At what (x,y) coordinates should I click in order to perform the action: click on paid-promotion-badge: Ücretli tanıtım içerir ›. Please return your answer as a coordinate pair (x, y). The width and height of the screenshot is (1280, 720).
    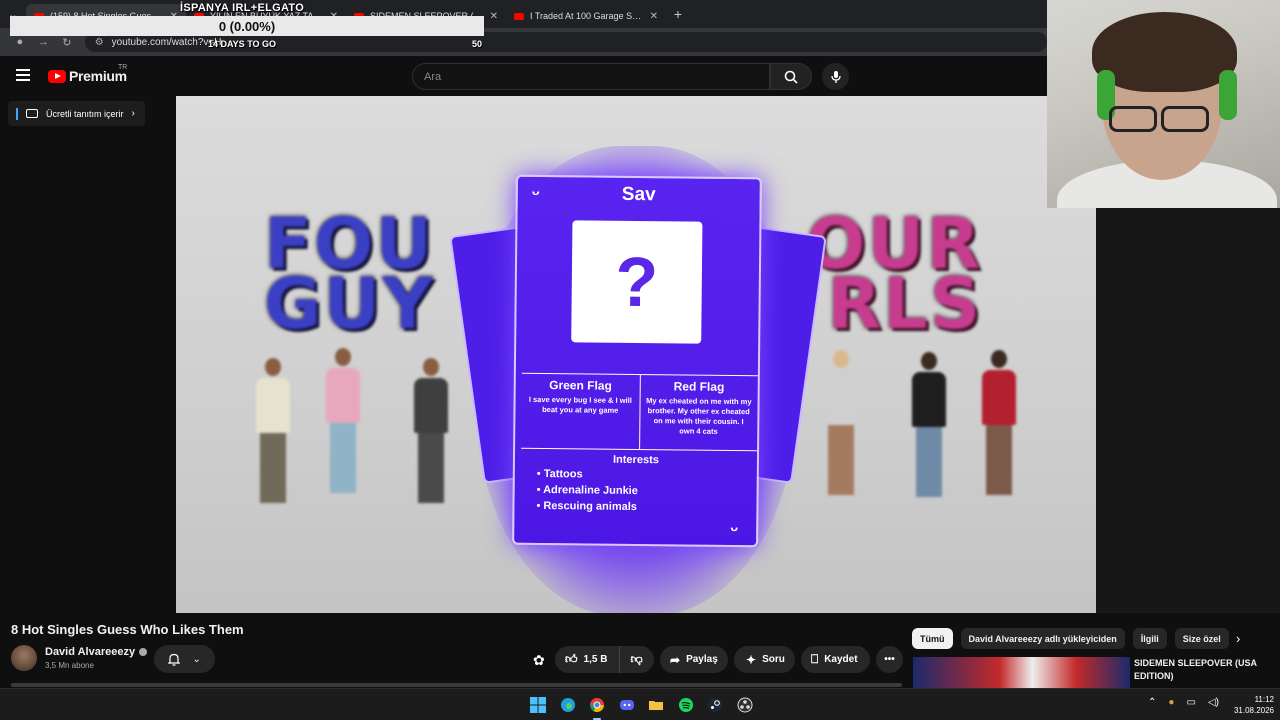
    Looking at the image, I should click on (76, 113).